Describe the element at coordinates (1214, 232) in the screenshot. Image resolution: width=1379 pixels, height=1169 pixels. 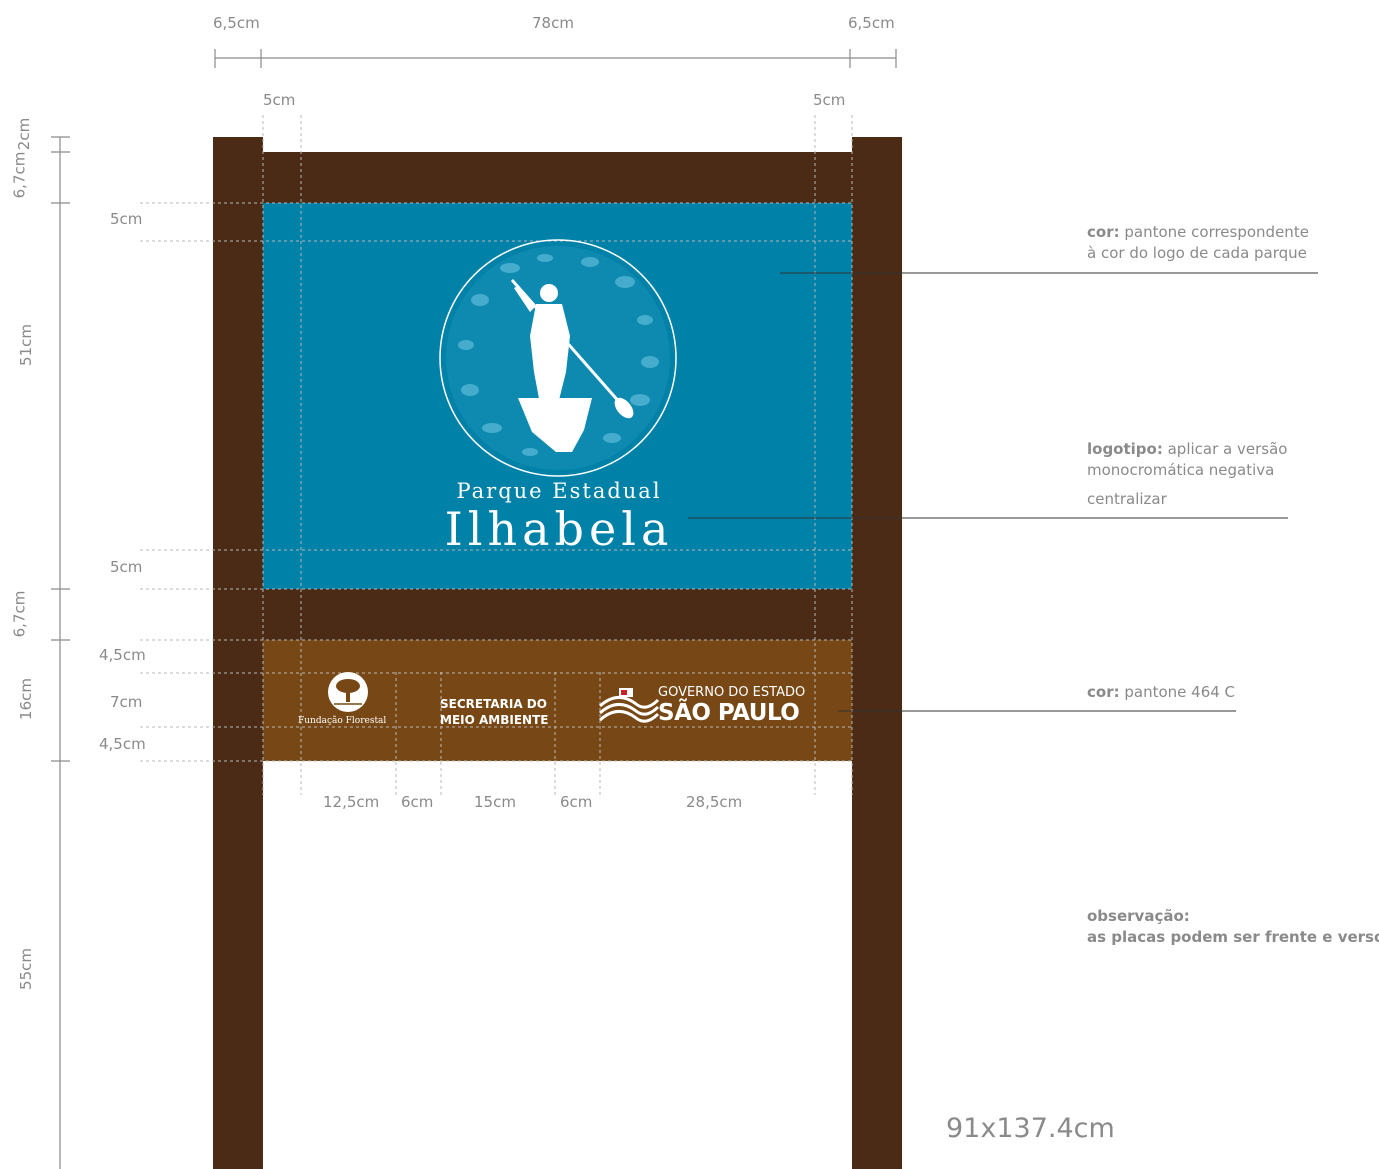
I see `note-color-panel-text1: pantone correspondente` at that location.